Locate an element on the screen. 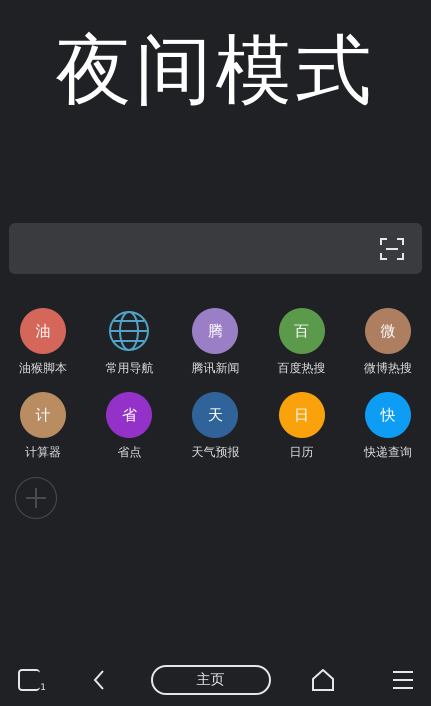 The height and width of the screenshot is (706, 431). shortcut-icon: 油 is located at coordinates (43, 331).